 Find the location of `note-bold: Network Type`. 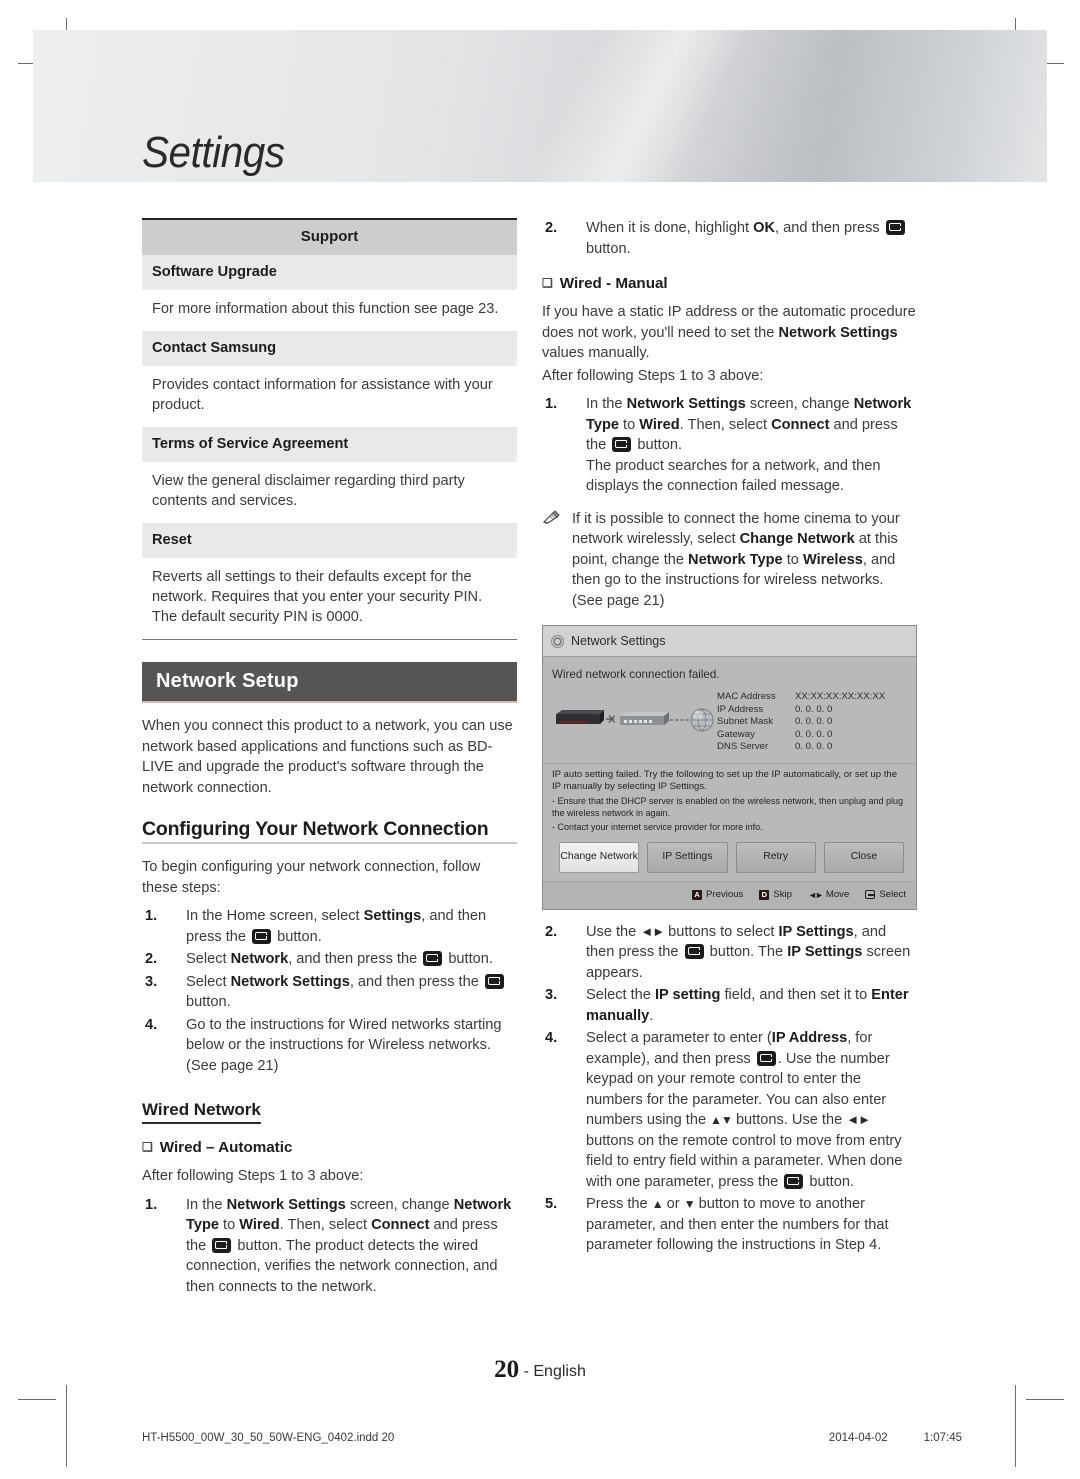

note-bold: Network Type is located at coordinates (735, 559).